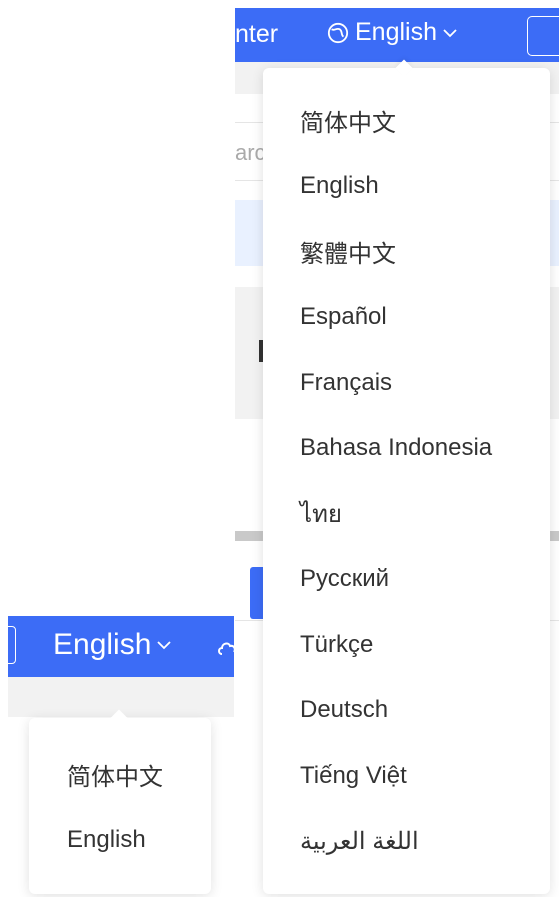  What do you see at coordinates (406, 383) in the screenshot?
I see `language-option-fr: Français` at bounding box center [406, 383].